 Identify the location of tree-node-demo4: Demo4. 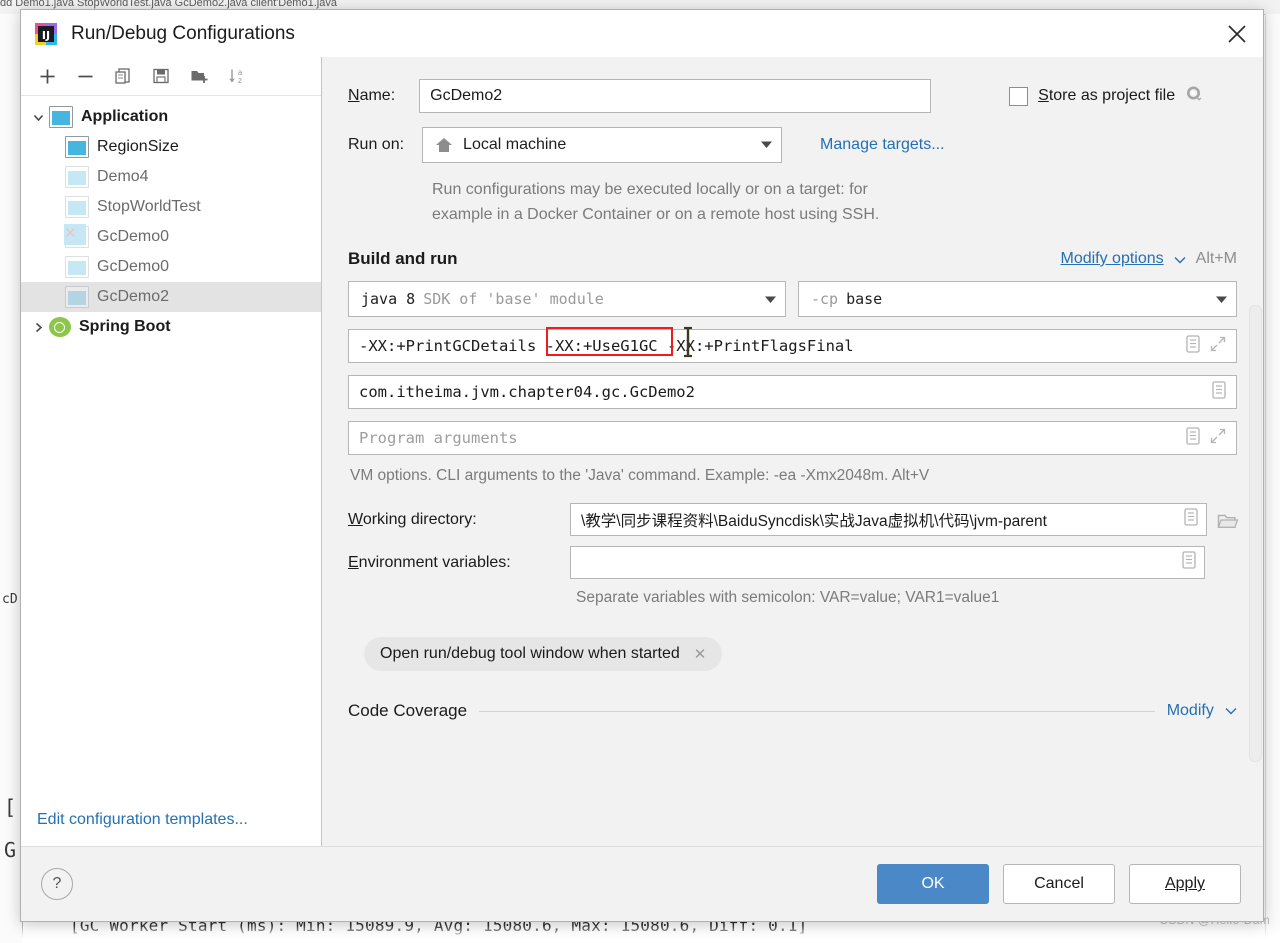
(171, 177).